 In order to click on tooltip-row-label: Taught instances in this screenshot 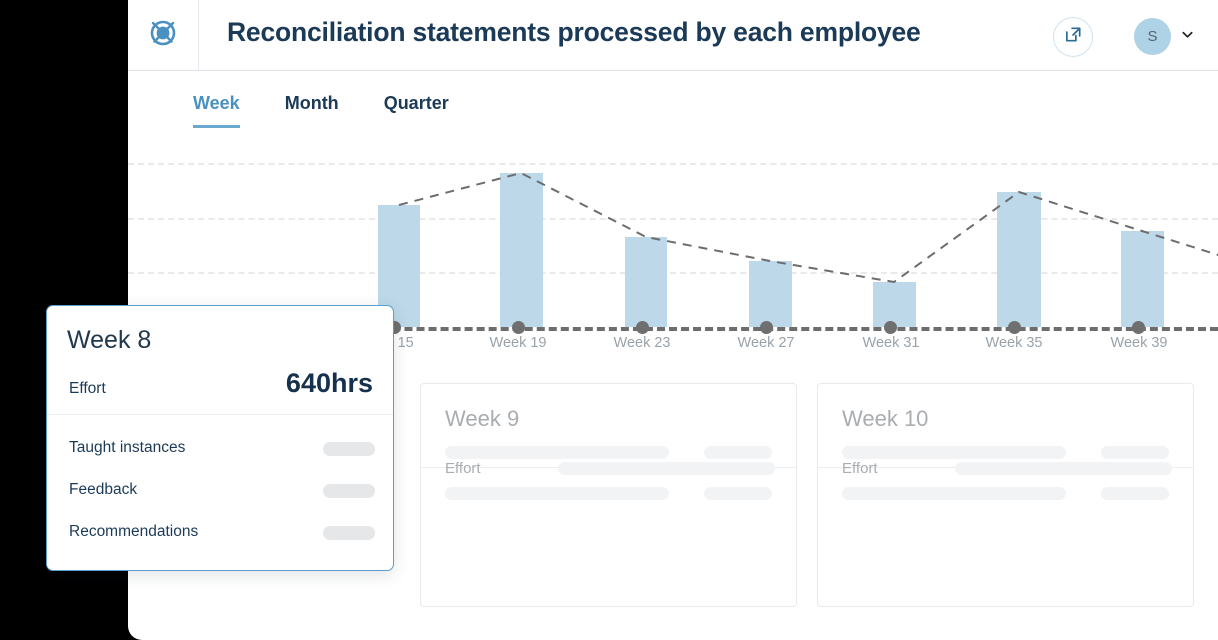, I will do `click(127, 447)`.